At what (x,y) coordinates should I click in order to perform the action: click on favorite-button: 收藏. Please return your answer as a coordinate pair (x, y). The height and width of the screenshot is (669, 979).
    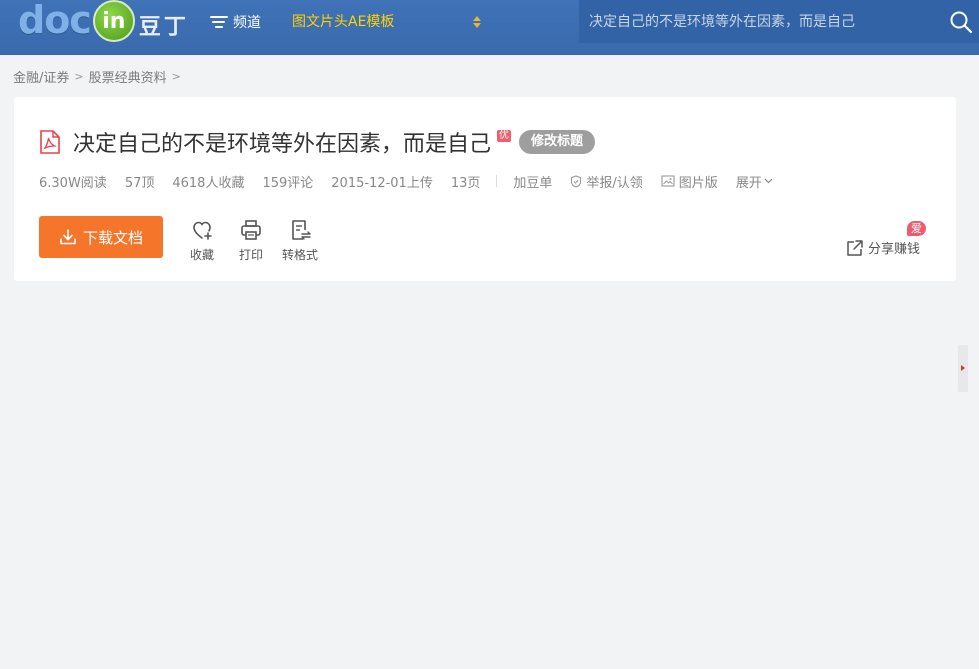
    Looking at the image, I should click on (202, 240).